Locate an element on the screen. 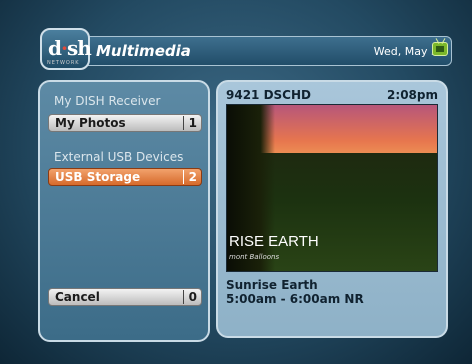 Image resolution: width=472 pixels, height=364 pixels. tv-icon is located at coordinates (440, 49).